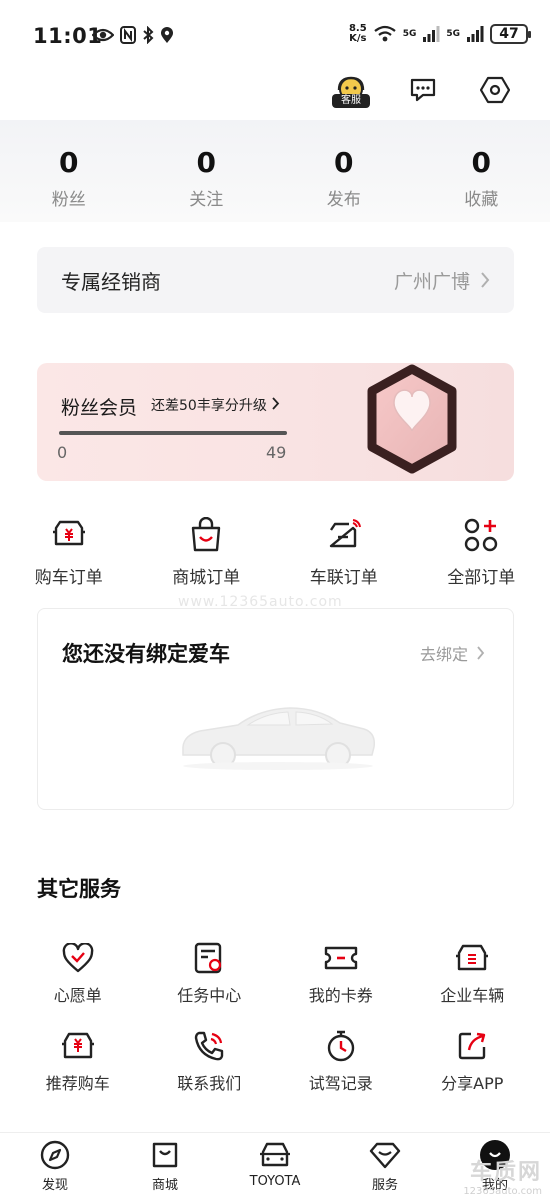  Describe the element at coordinates (79, 889) in the screenshot. I see `services-title: 其它服务` at that location.